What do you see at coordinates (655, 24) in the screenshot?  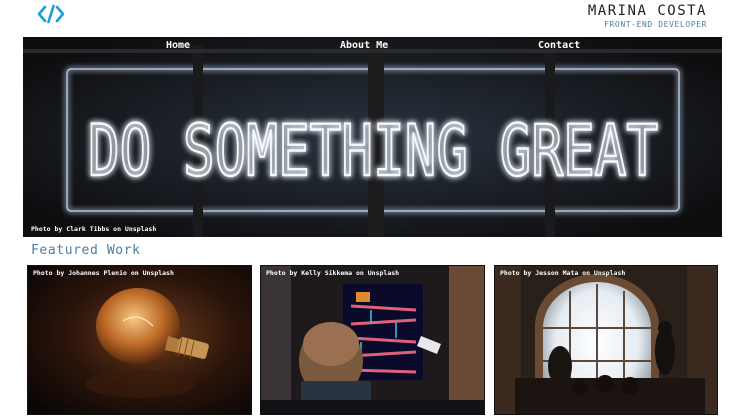 I see `brand-role: FRONT-END DEVELOPER` at bounding box center [655, 24].